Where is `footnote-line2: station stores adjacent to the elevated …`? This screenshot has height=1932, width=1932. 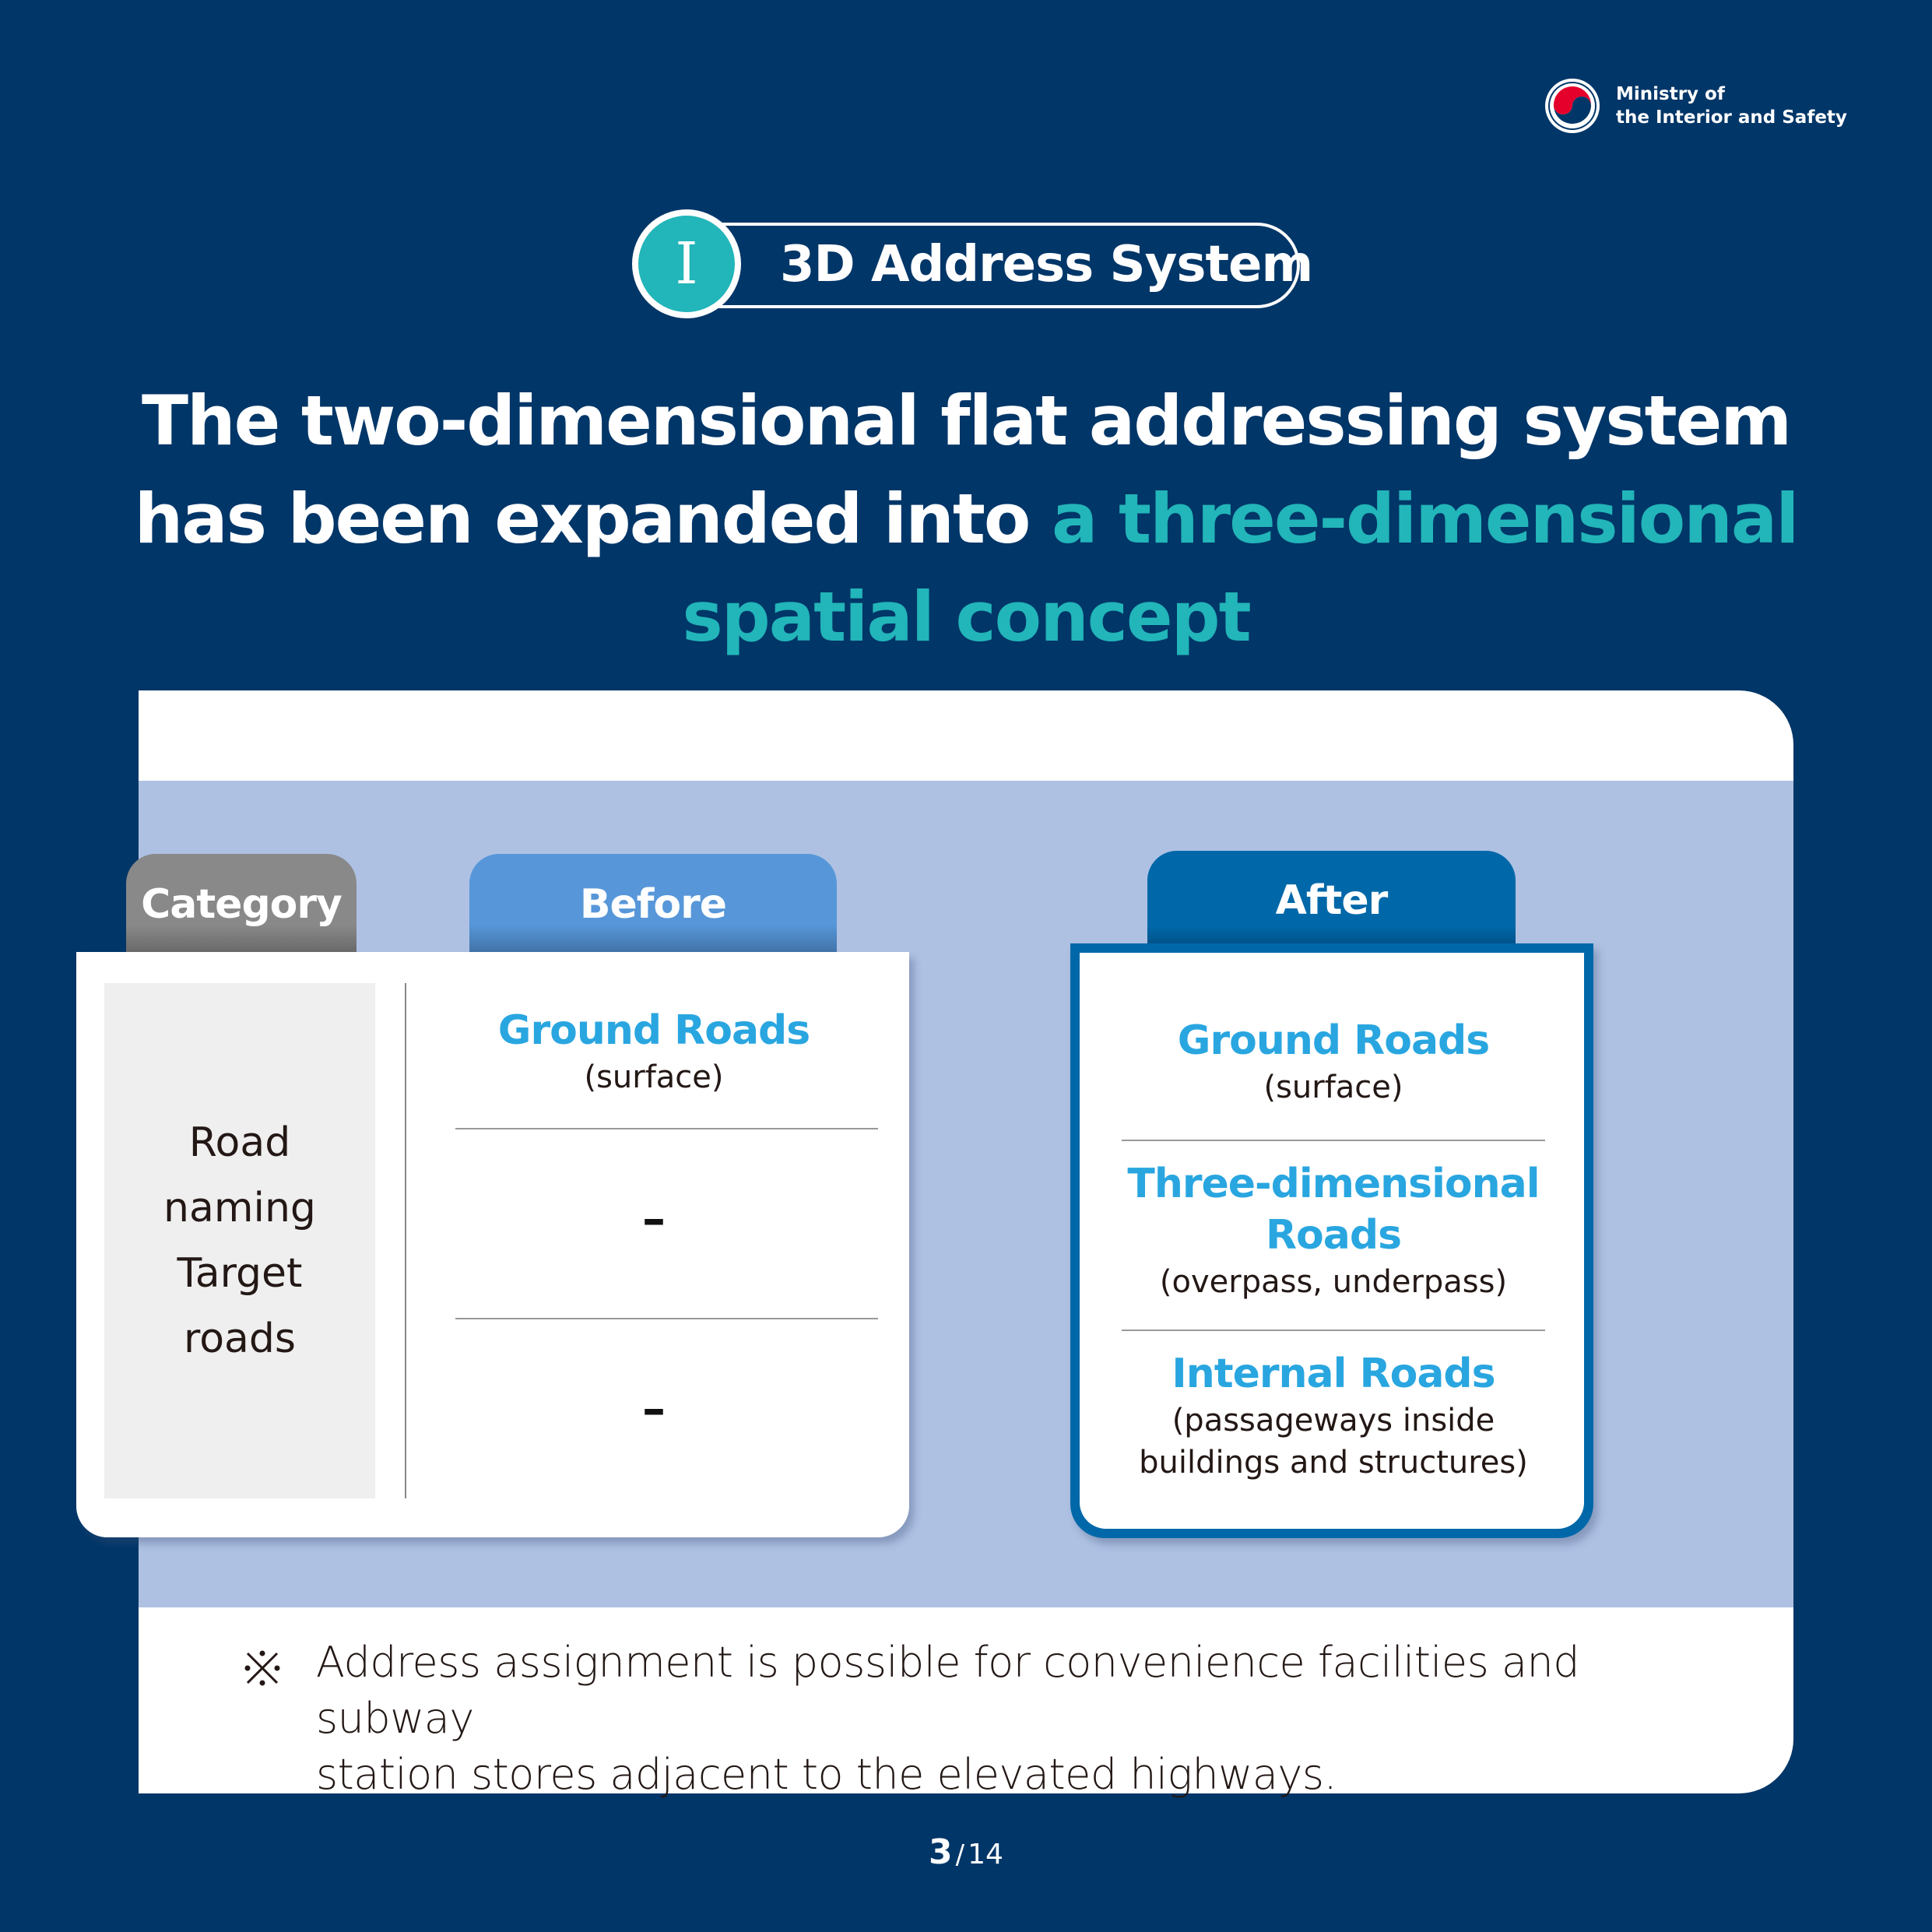 footnote-line2: station stores adjacent to the elevated … is located at coordinates (826, 1774).